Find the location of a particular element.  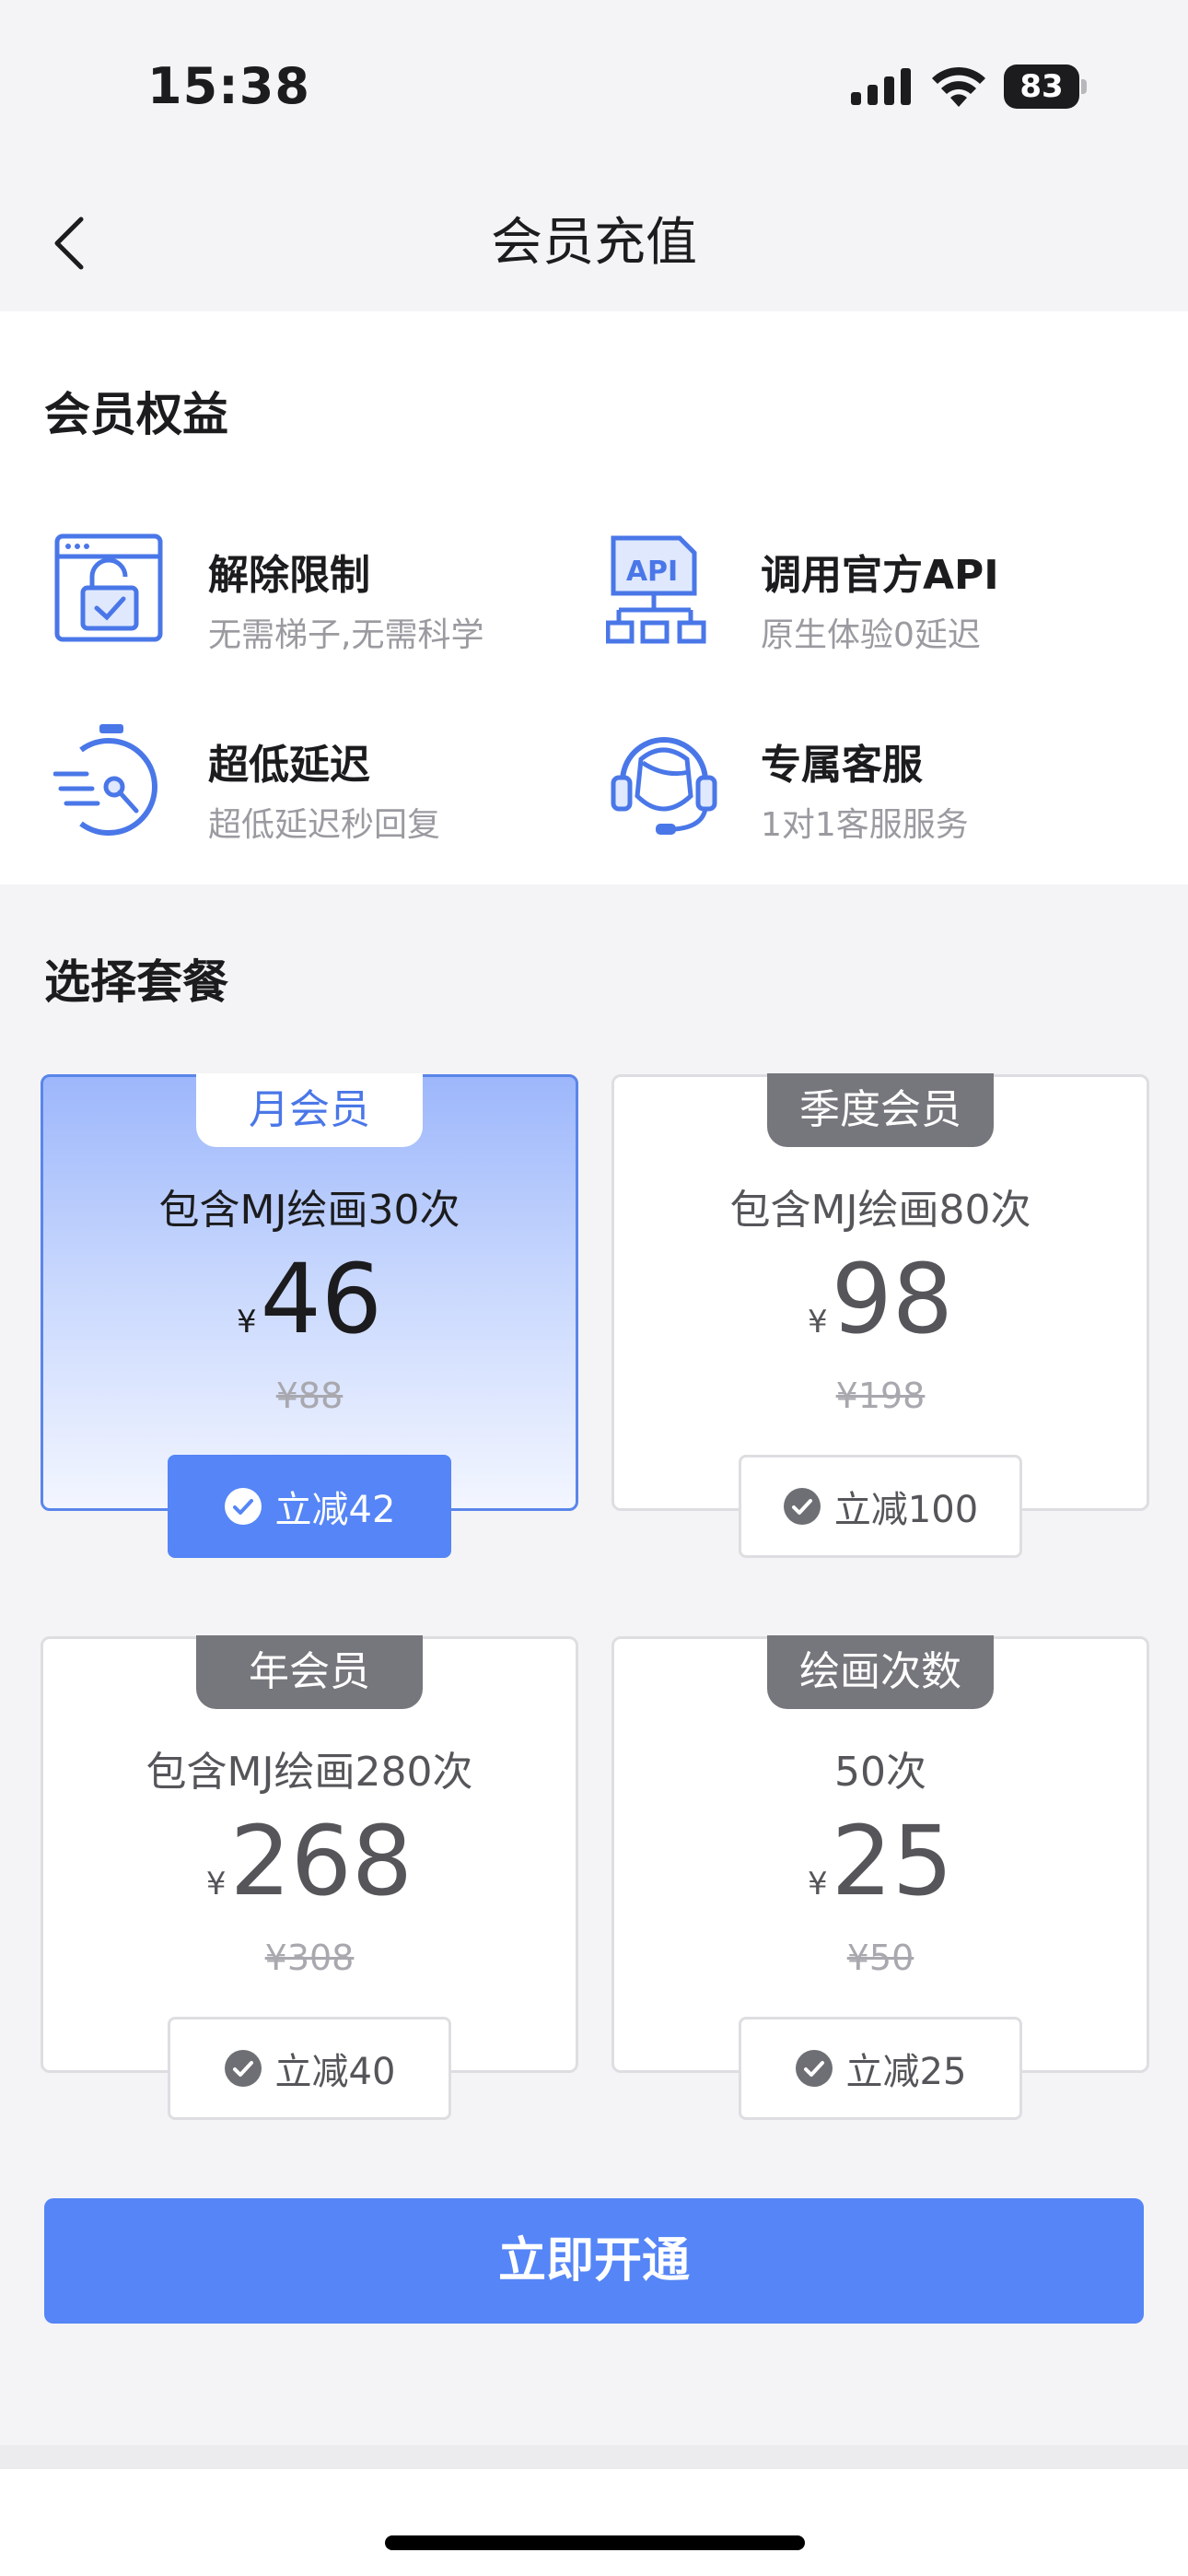

plan-price: ¥268 is located at coordinates (309, 1861).